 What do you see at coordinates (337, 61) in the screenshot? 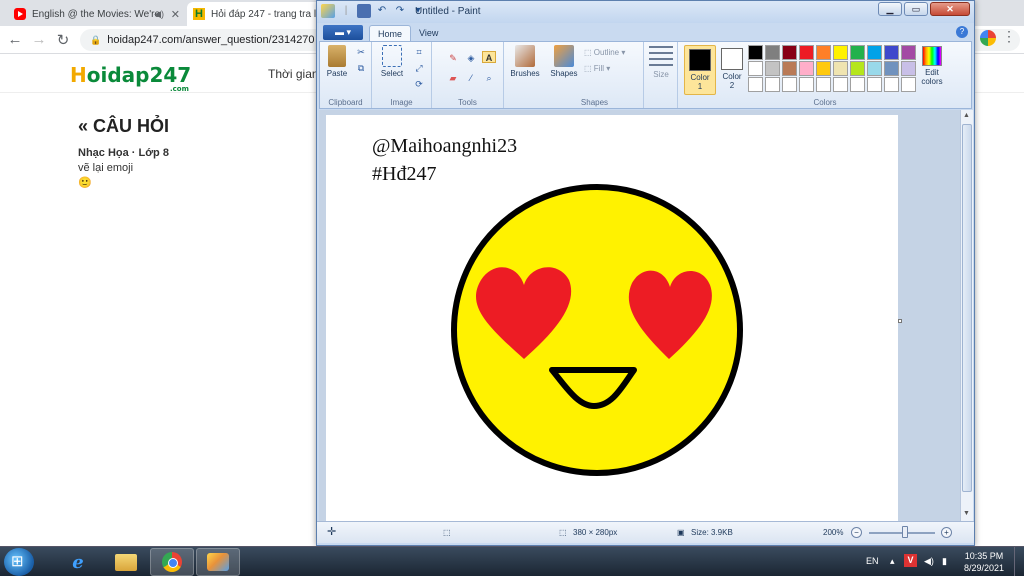
I see `paste-button: Paste` at bounding box center [337, 61].